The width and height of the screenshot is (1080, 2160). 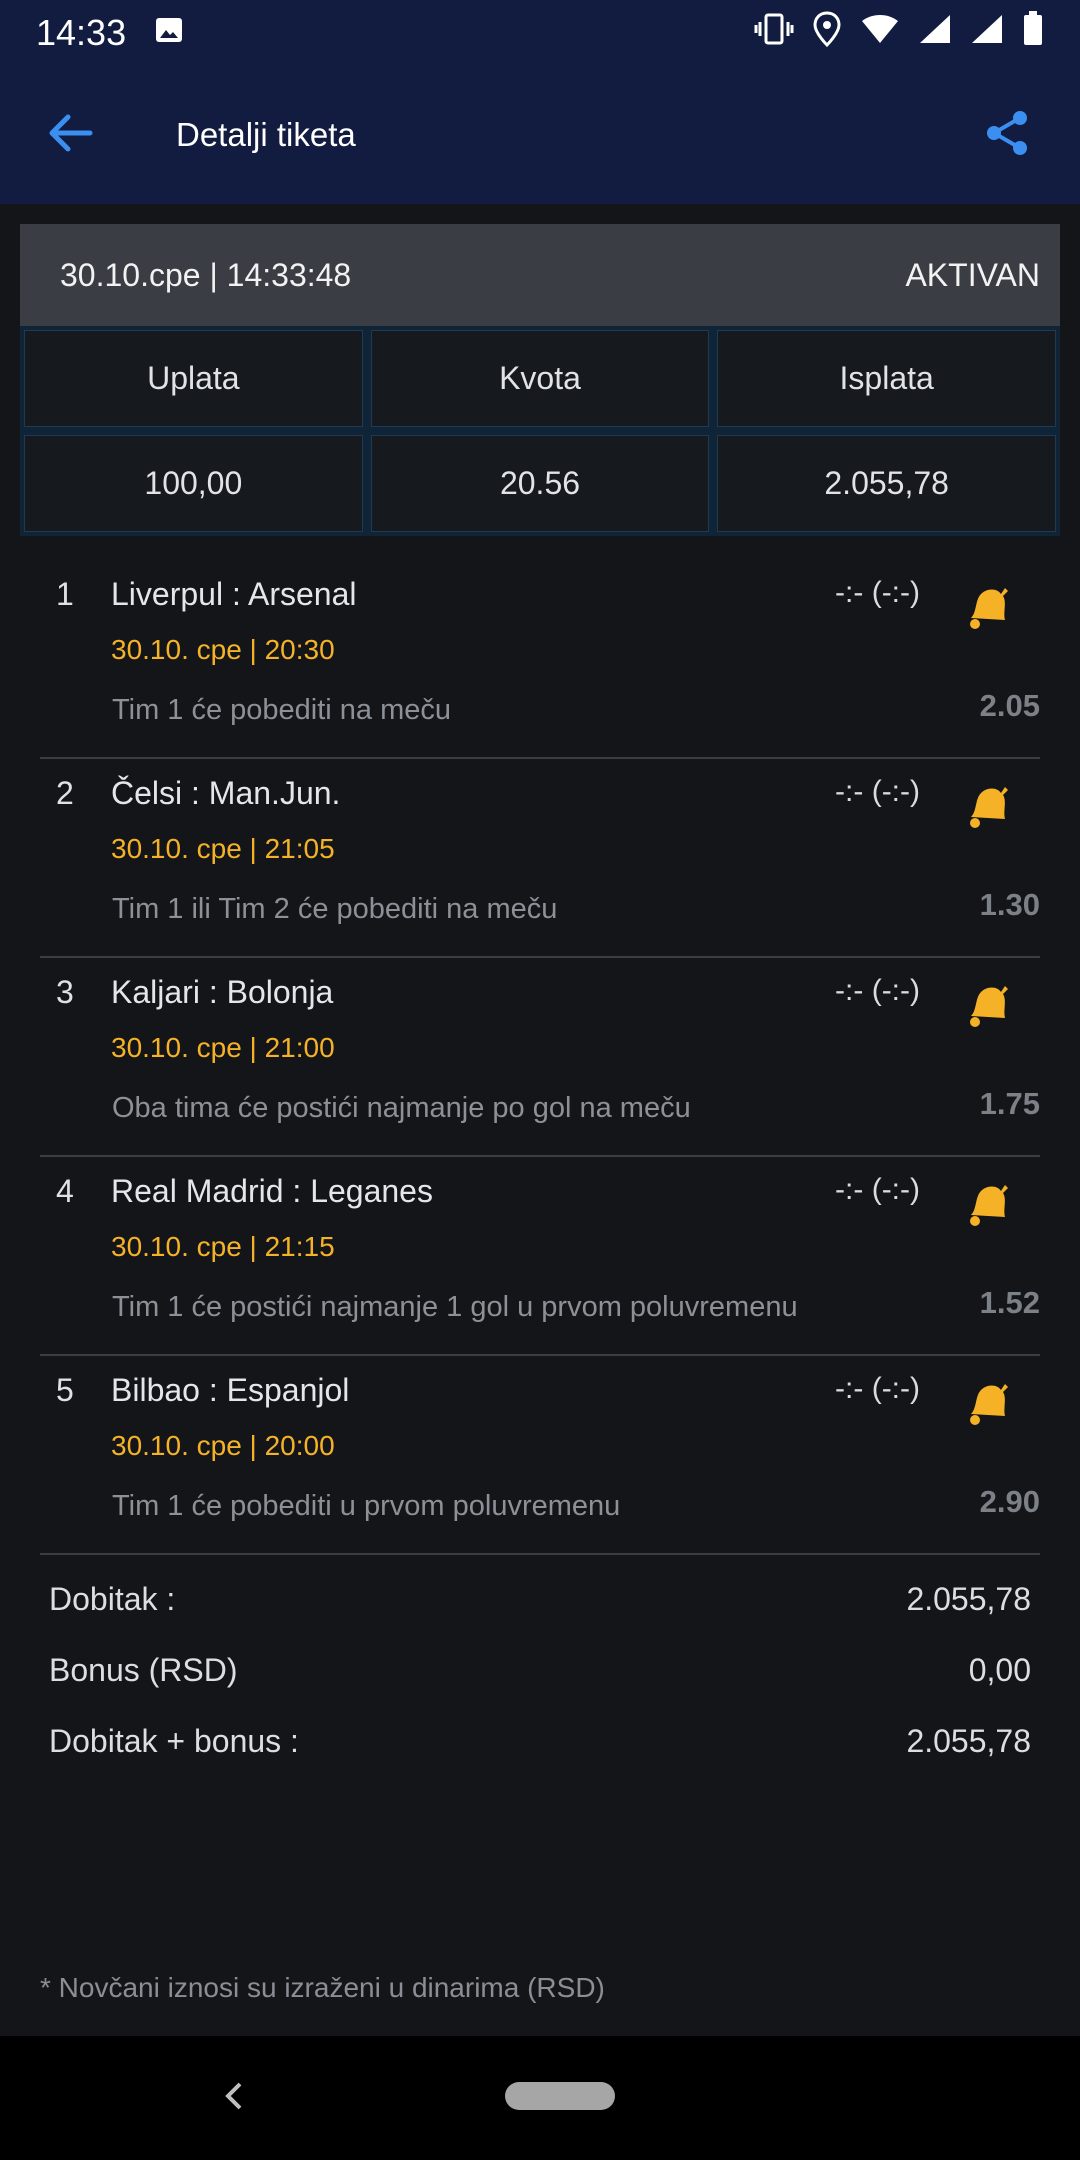 I want to click on ticket-datetime: 30.10.cpe | 14:33:48, so click(x=206, y=274).